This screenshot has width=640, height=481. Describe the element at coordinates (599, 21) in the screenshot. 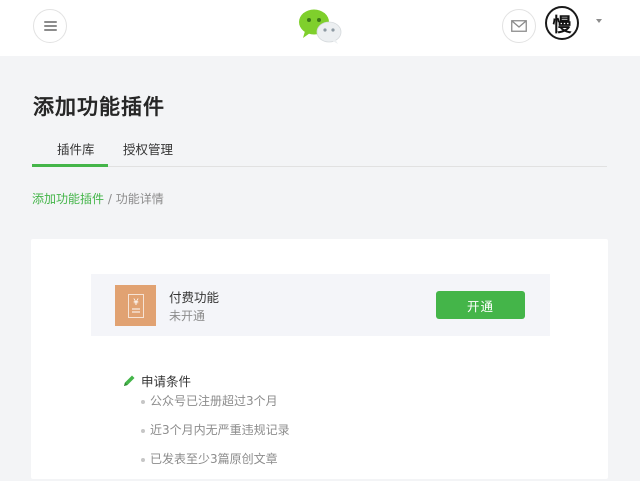

I see `caret-down-icon` at that location.